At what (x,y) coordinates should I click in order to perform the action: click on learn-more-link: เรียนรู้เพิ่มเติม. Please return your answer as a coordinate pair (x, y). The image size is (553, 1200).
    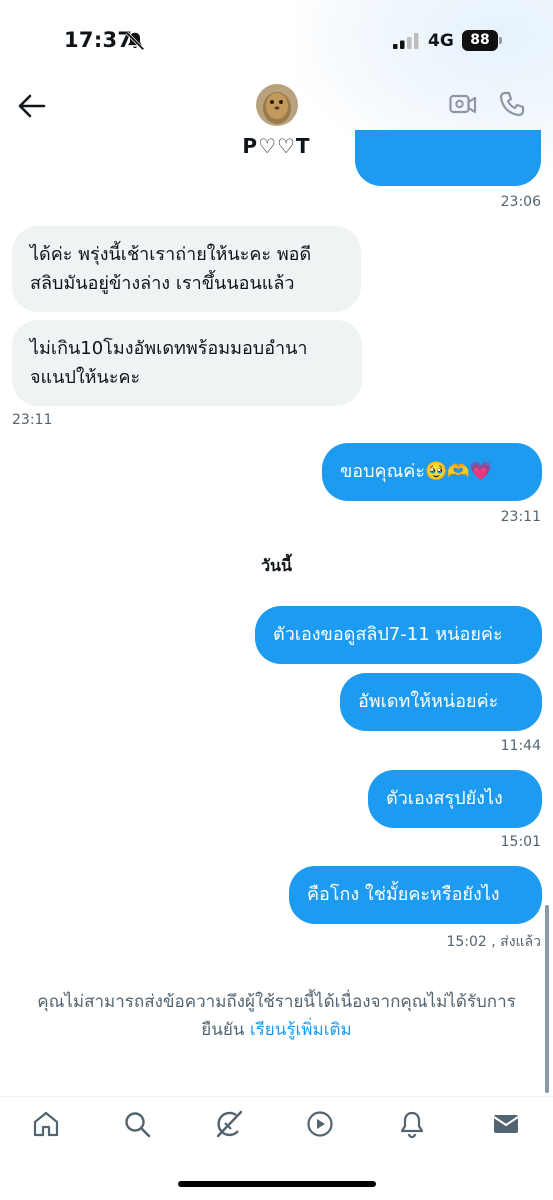
    Looking at the image, I should click on (301, 1030).